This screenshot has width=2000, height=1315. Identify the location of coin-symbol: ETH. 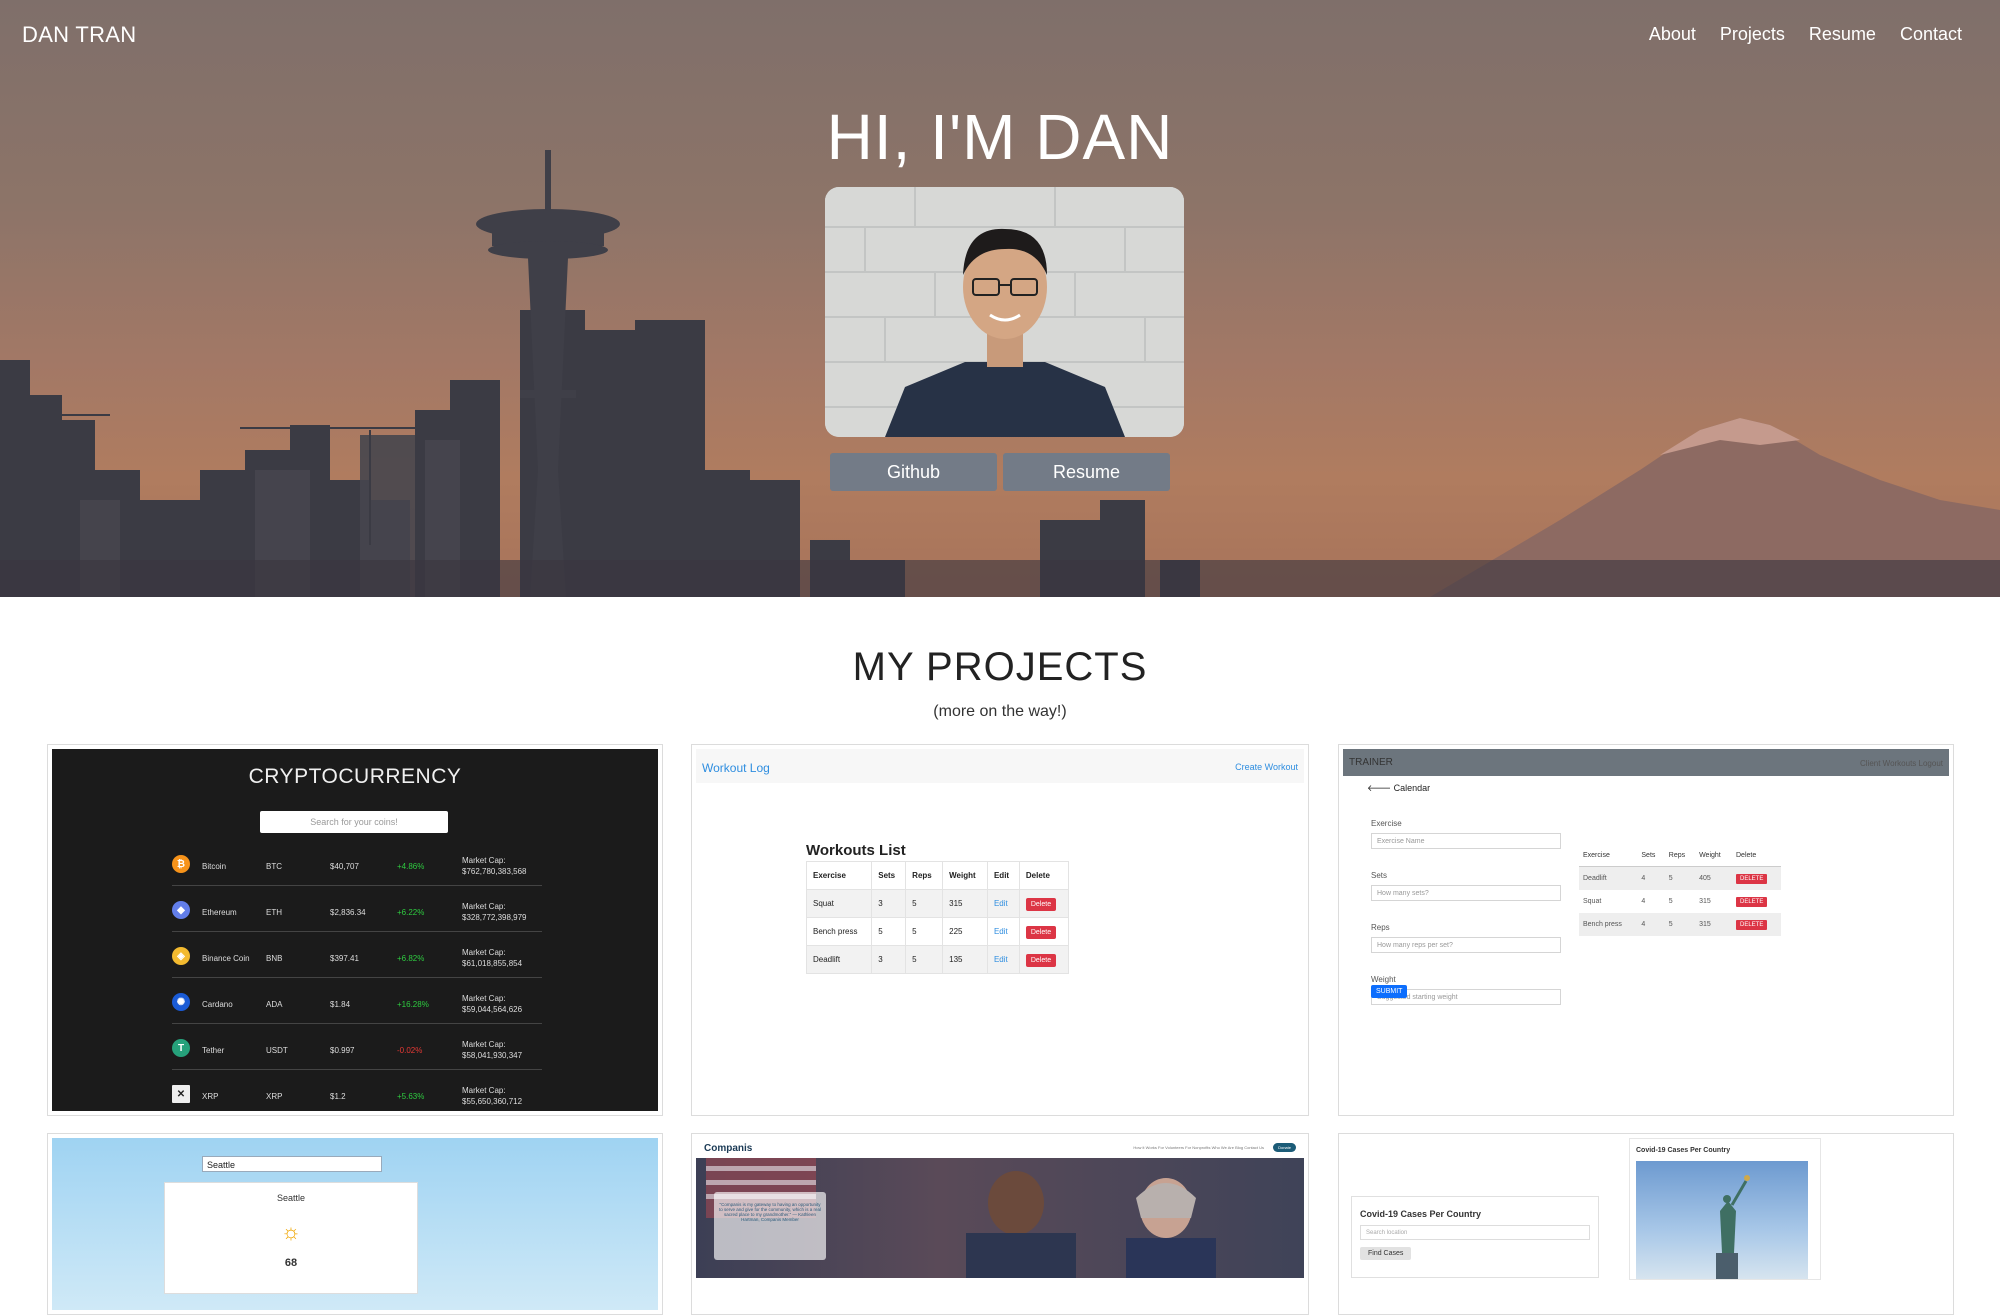
(274, 912).